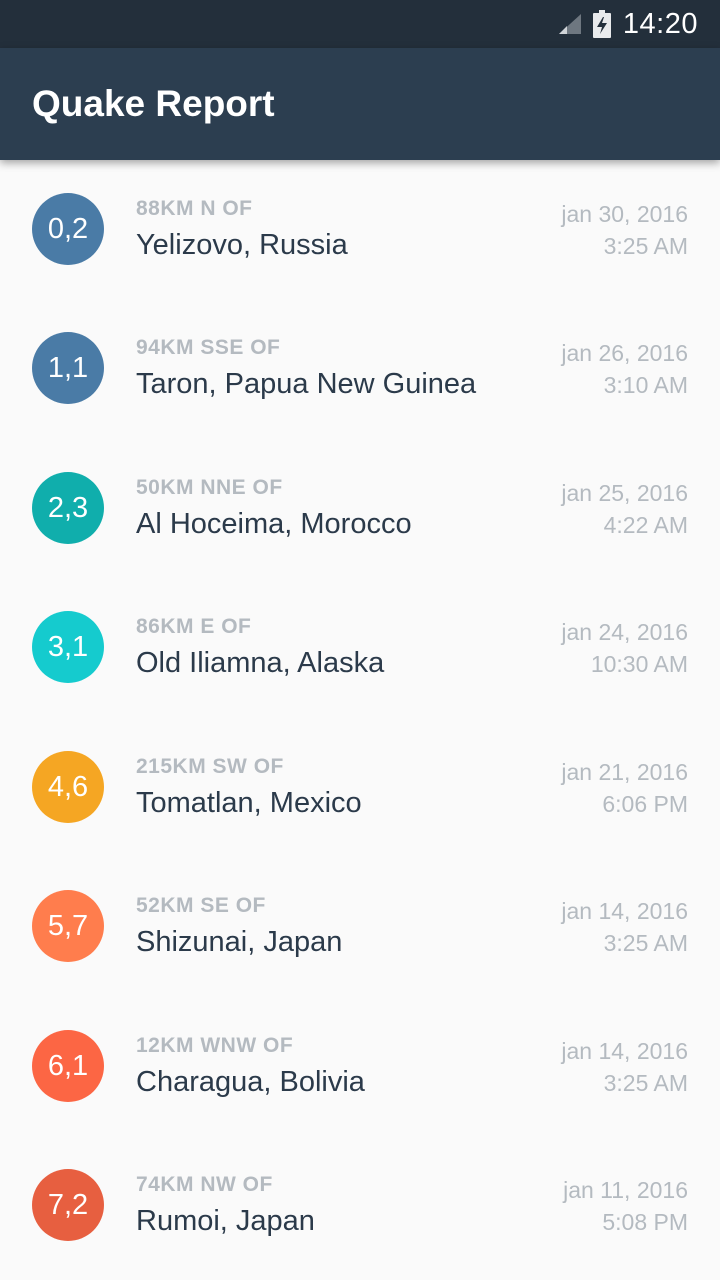  What do you see at coordinates (625, 1190) in the screenshot?
I see `quake-date: jan 11, 2016` at bounding box center [625, 1190].